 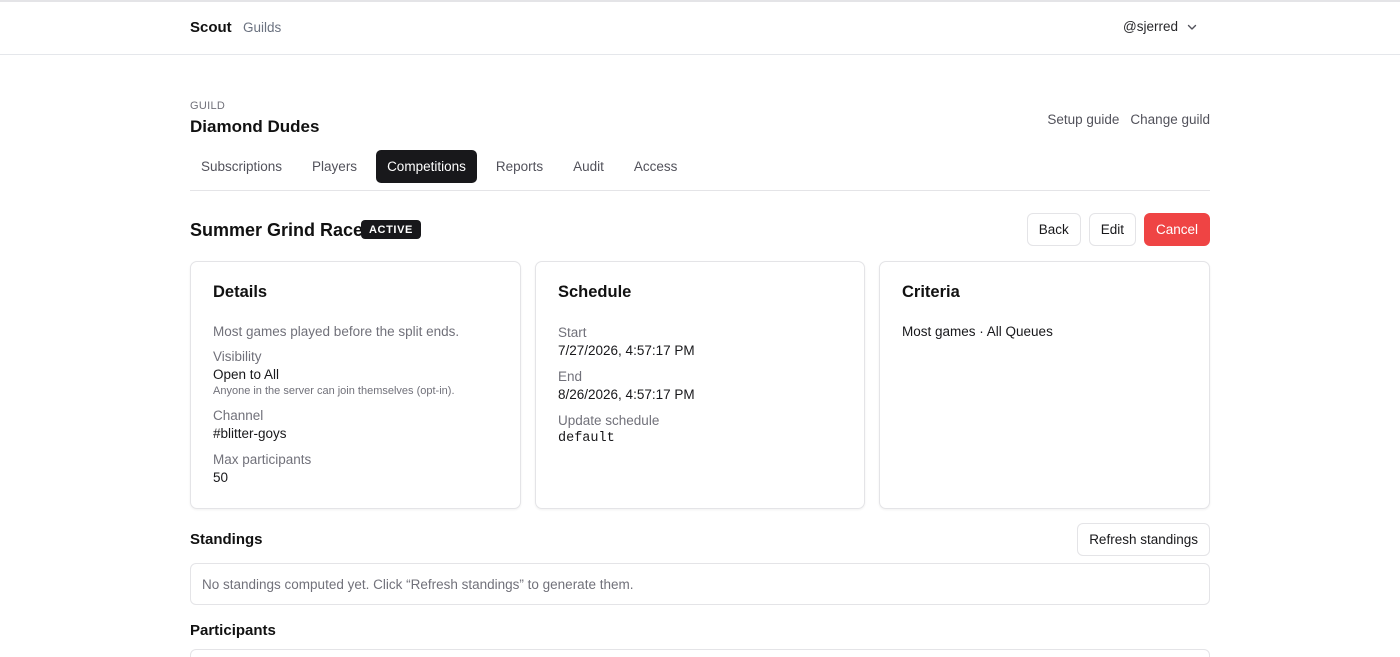 I want to click on competition-actions: Back Edit Cancel, so click(x=1118, y=229).